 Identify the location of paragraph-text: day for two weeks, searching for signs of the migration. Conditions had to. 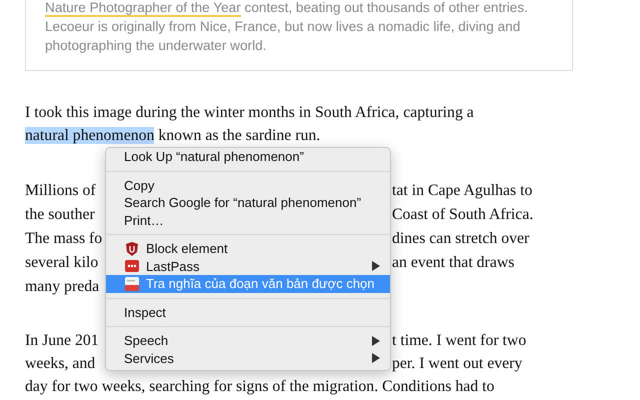
(259, 386).